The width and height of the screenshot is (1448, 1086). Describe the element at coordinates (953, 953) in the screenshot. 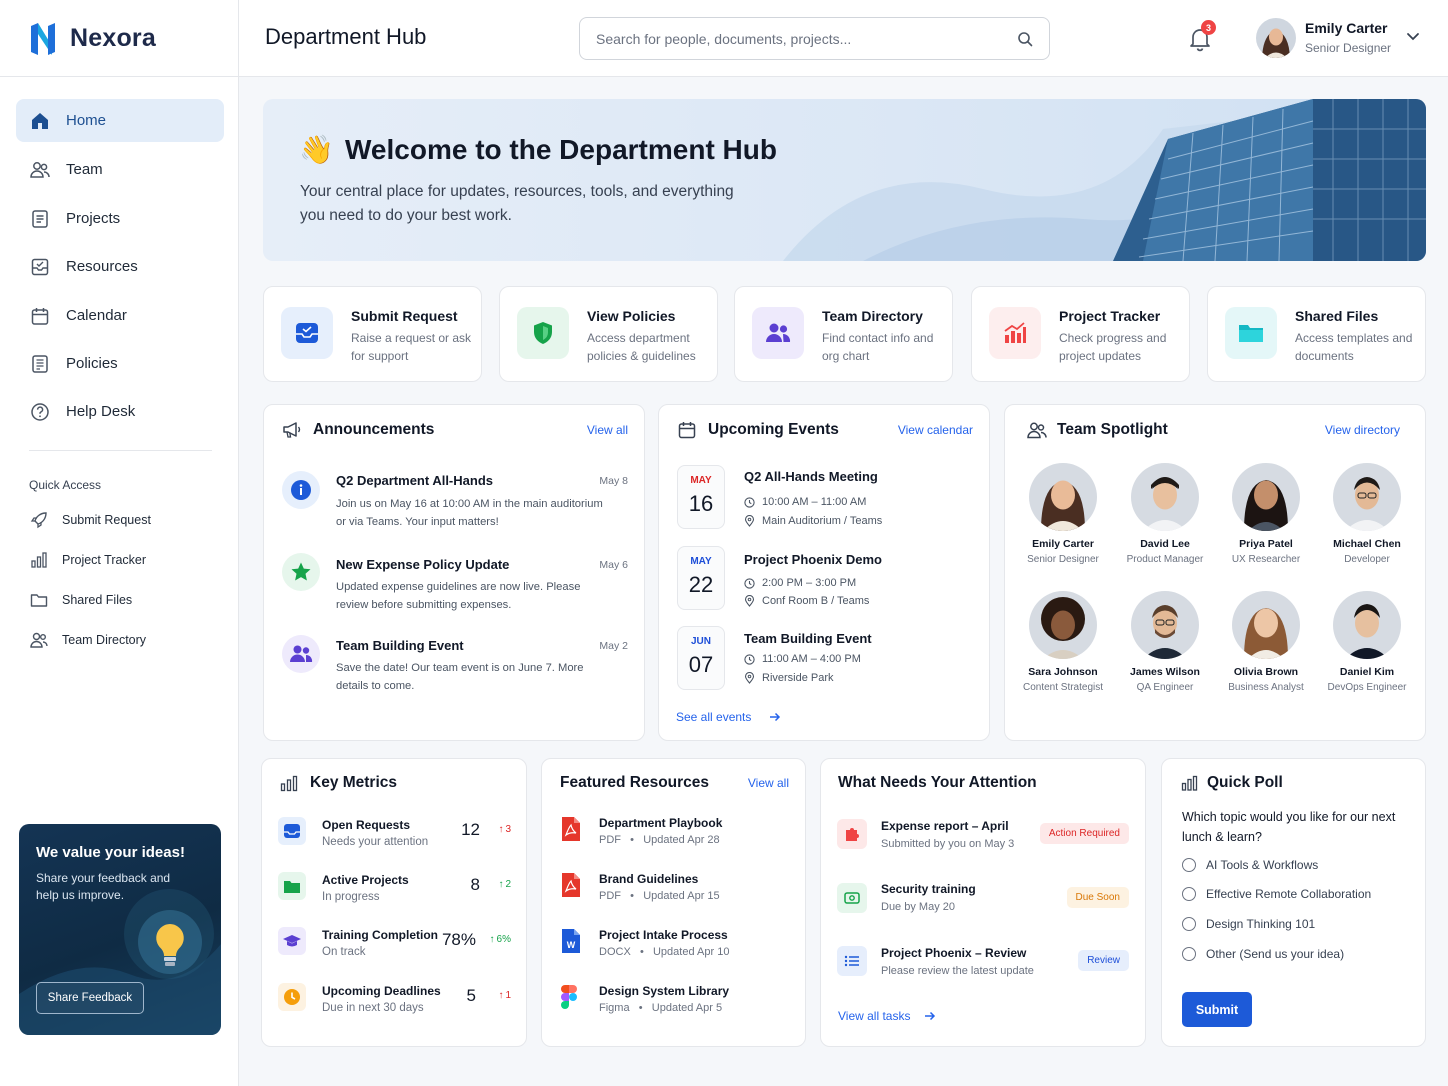

I see `task-title: Project Phoenix – Review` at that location.